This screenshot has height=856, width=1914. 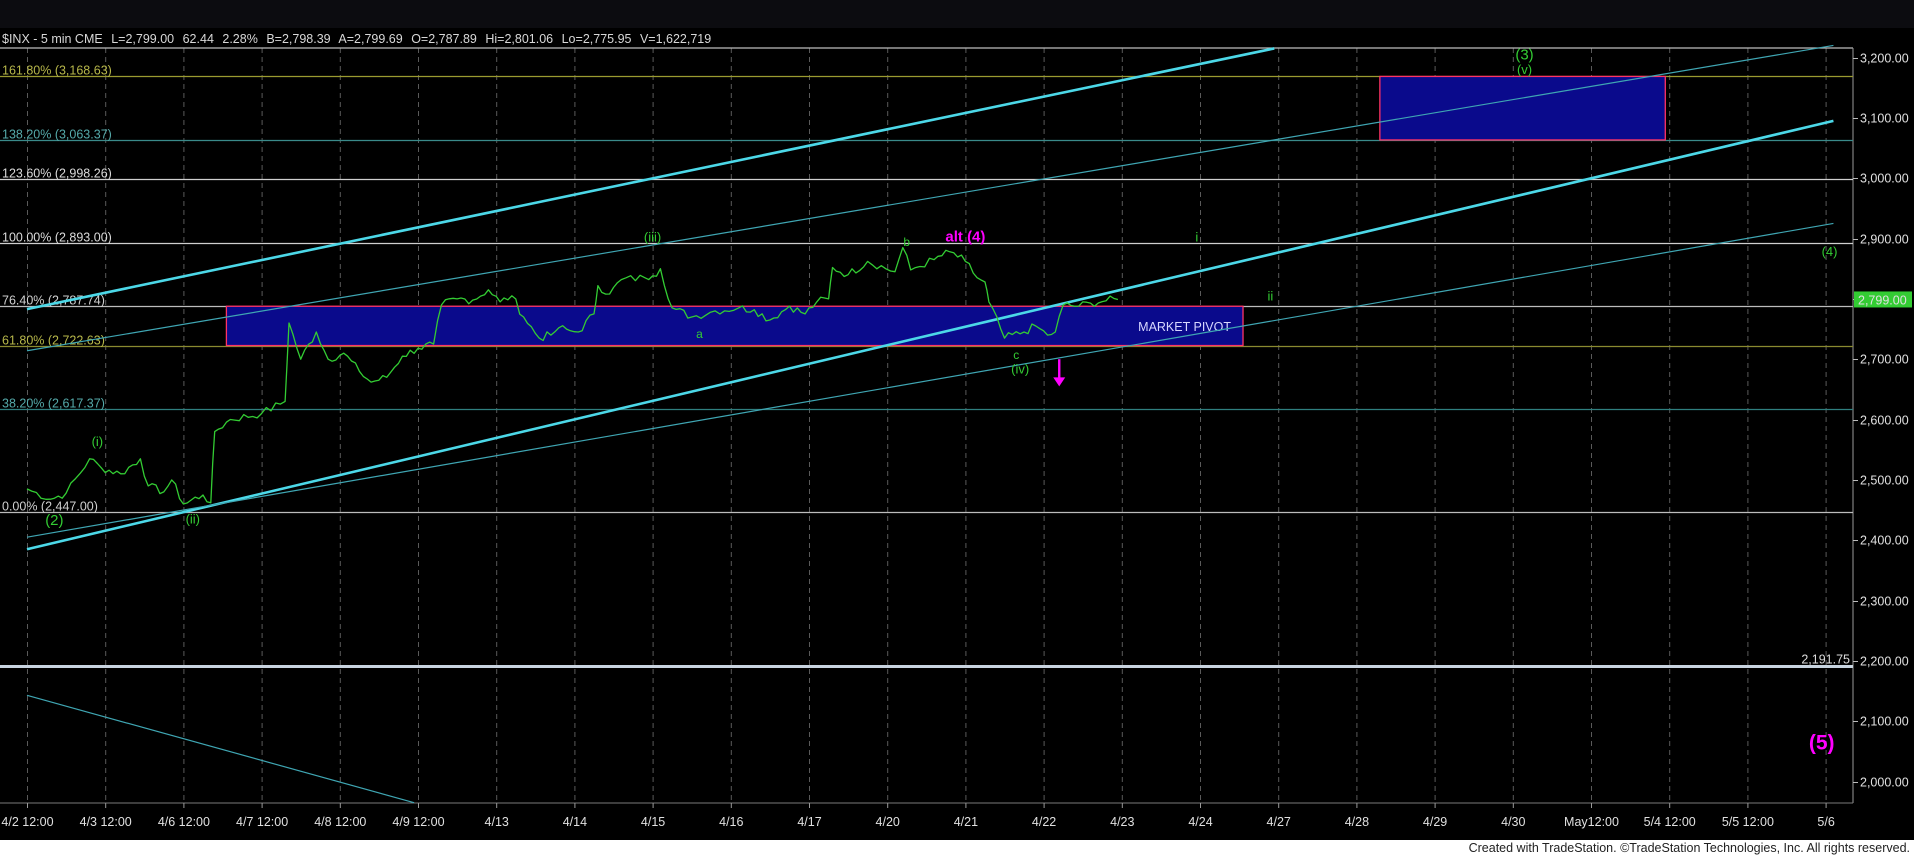 I want to click on wave-label: (i), so click(x=98, y=441).